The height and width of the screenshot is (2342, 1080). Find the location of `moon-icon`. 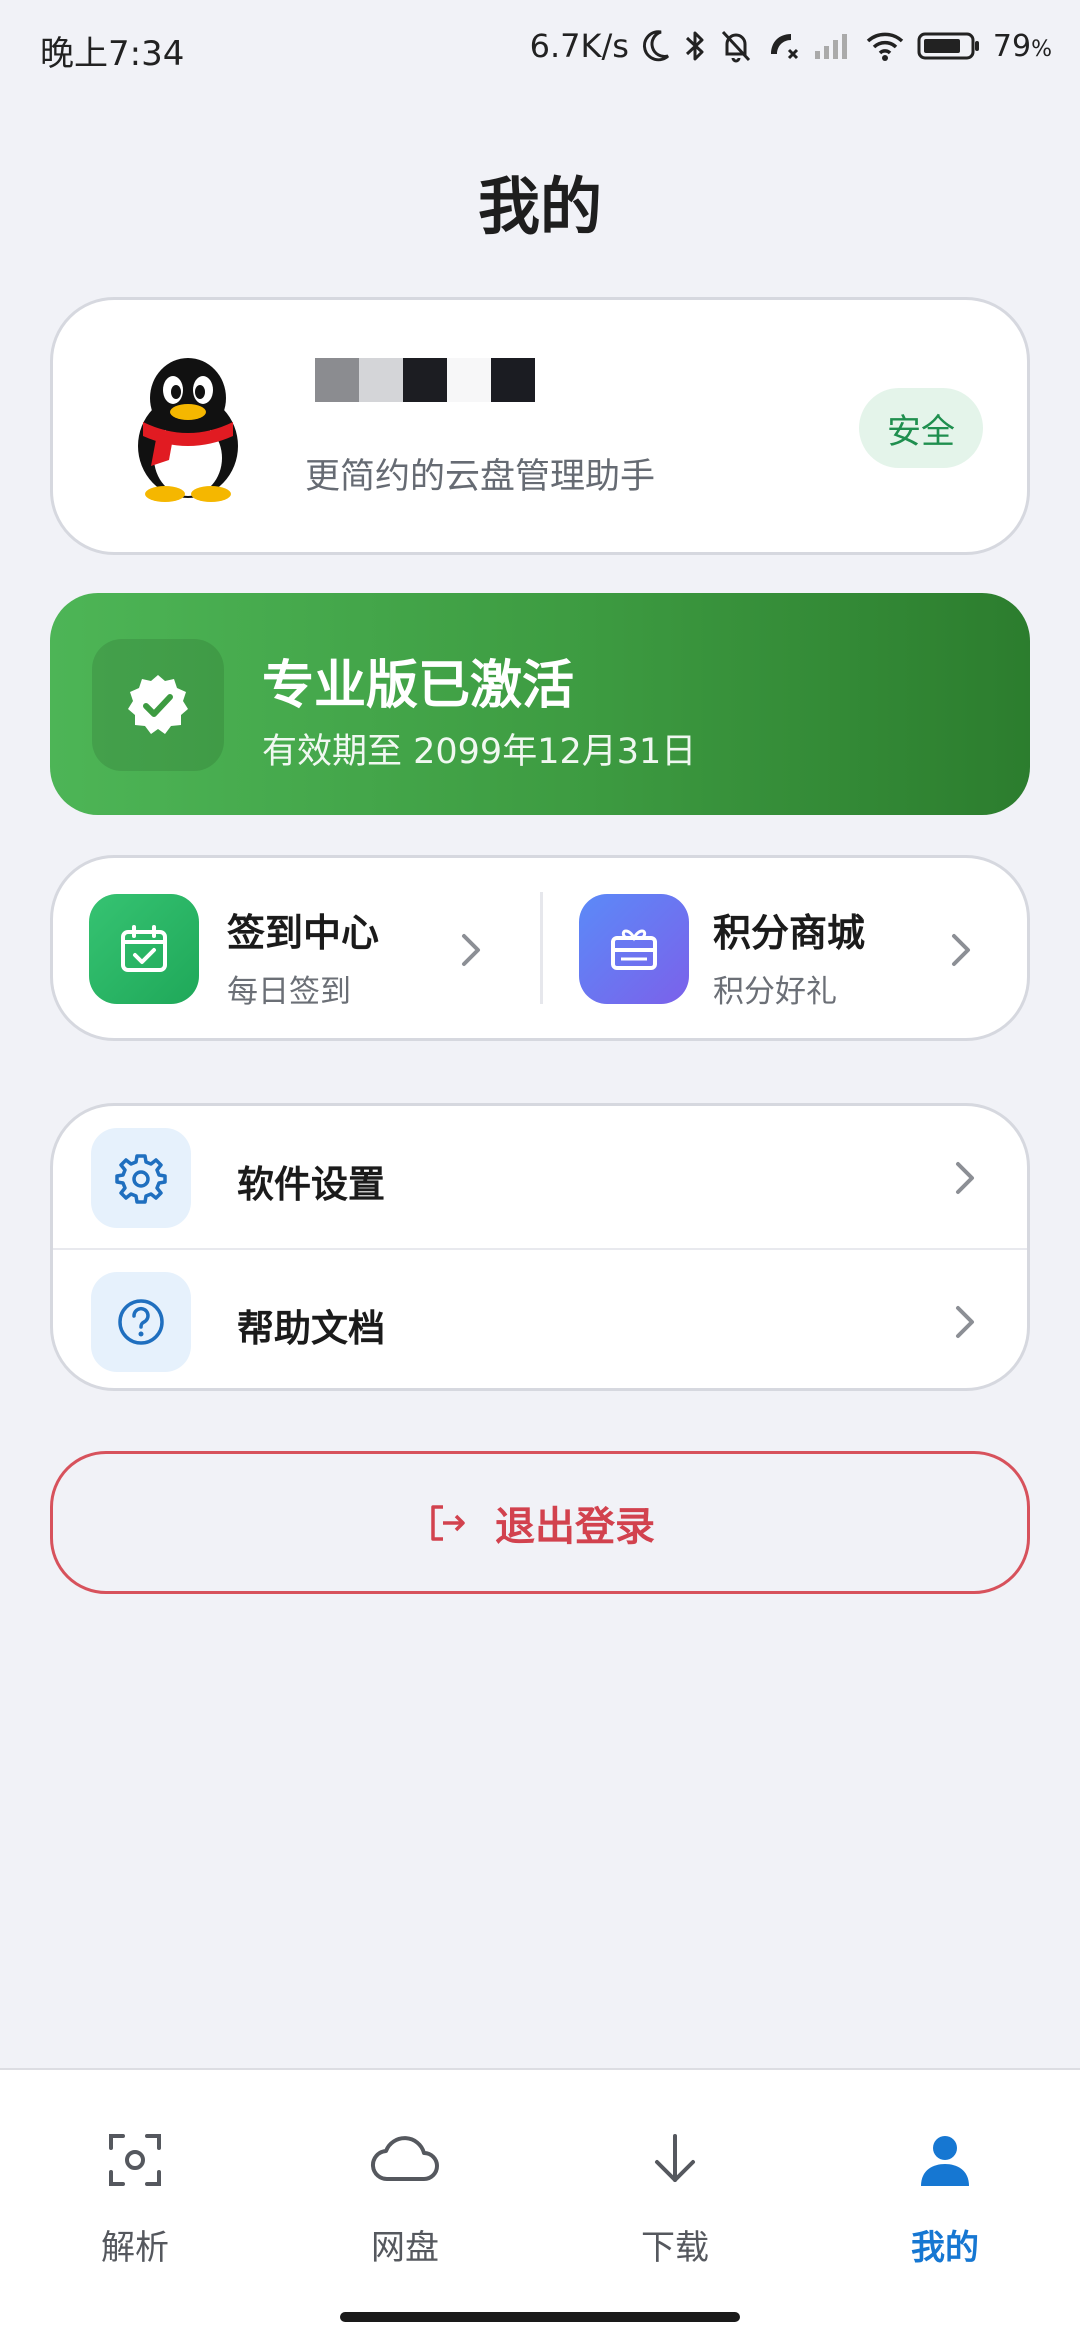

moon-icon is located at coordinates (656, 46).